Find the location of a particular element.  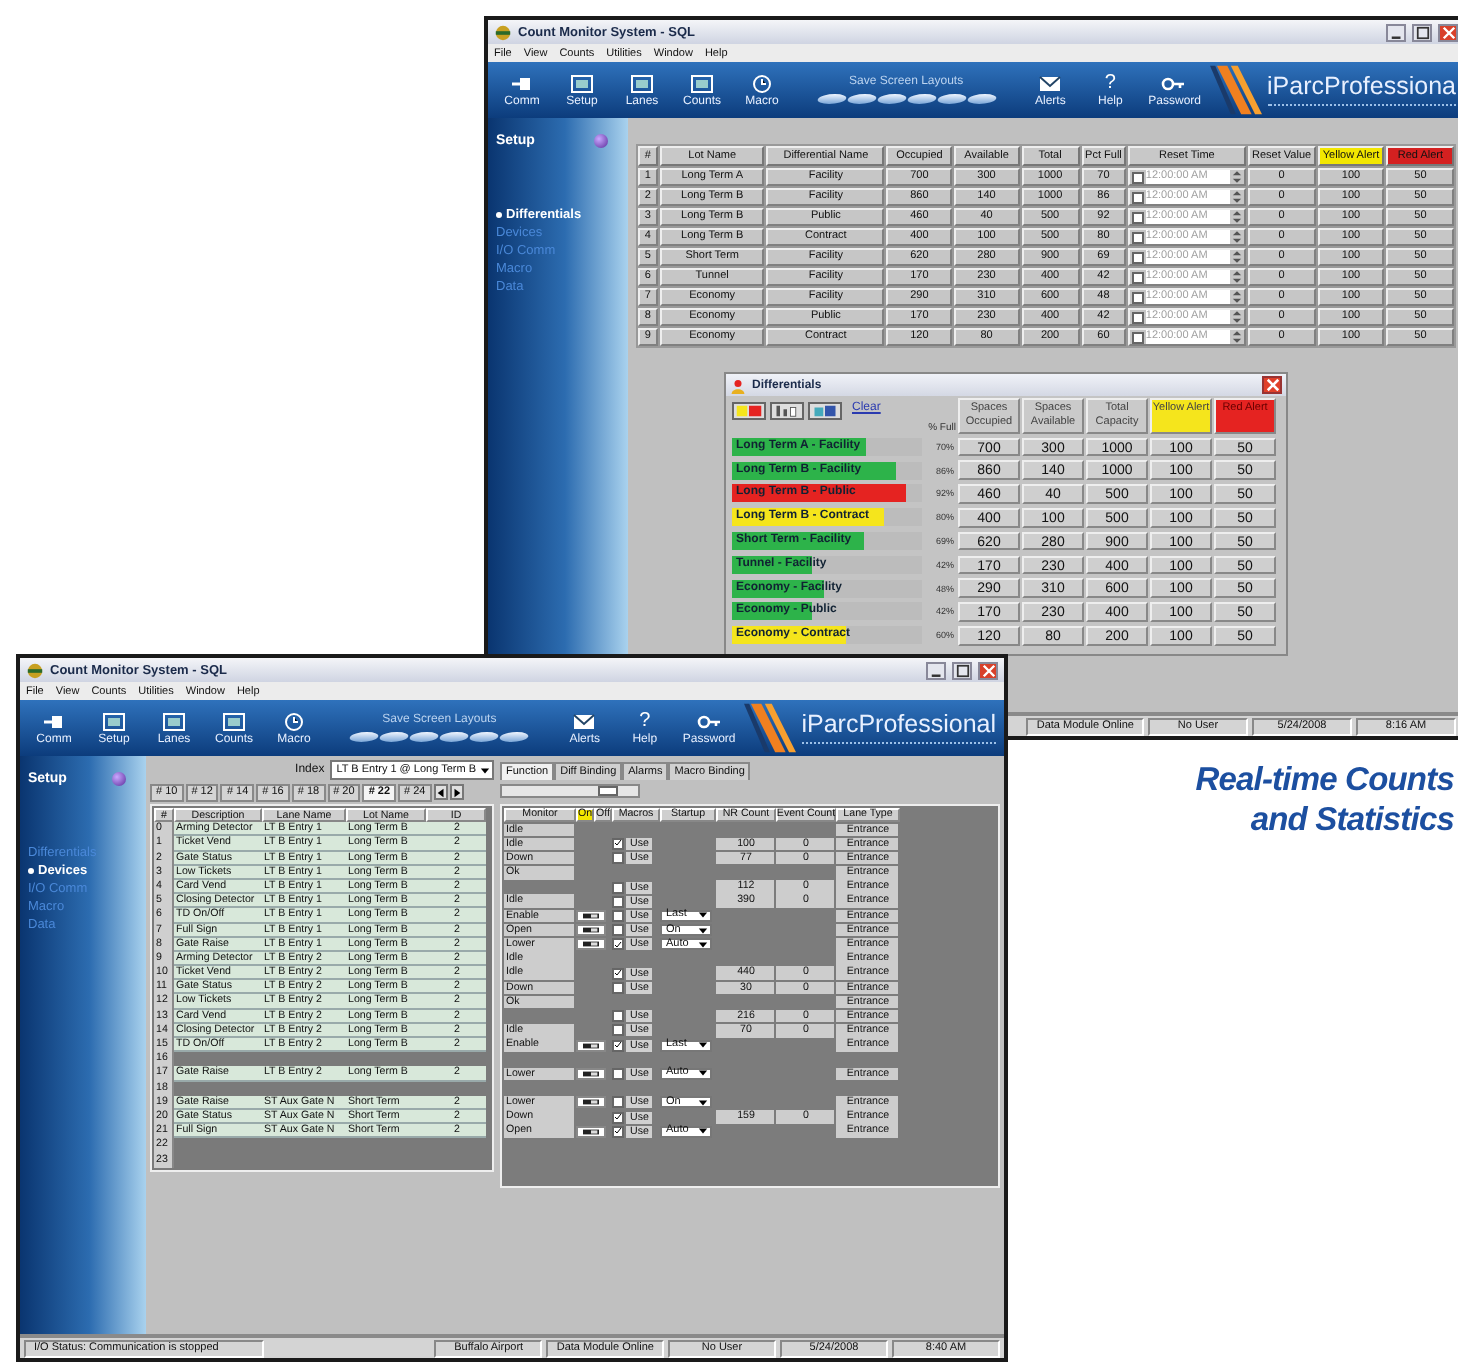

right-arrow-icon is located at coordinates (456, 792).